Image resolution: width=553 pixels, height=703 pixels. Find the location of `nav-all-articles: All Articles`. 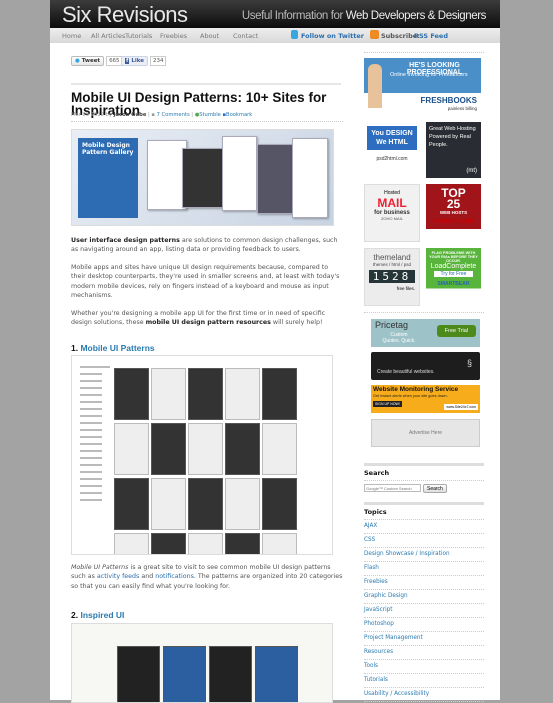

nav-all-articles: All Articles is located at coordinates (108, 36).